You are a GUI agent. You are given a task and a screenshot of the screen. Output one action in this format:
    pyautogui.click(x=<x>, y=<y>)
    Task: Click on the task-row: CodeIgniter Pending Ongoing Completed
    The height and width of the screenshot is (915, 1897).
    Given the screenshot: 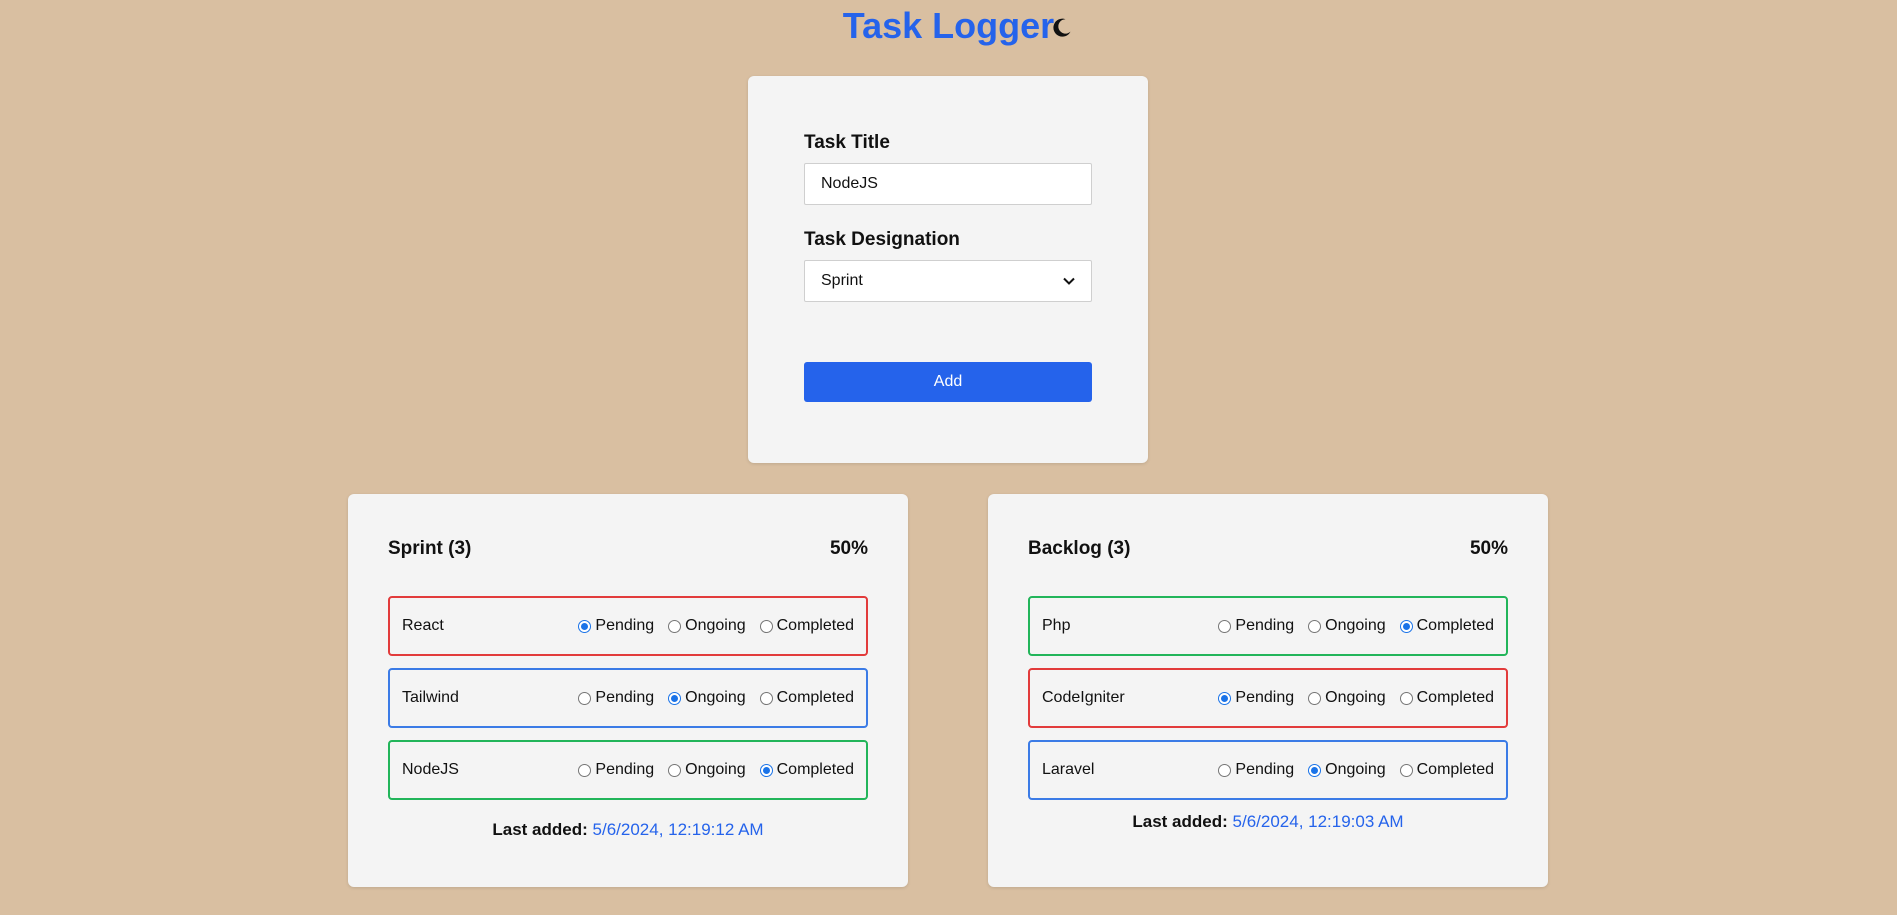 What is the action you would take?
    pyautogui.click(x=1268, y=698)
    